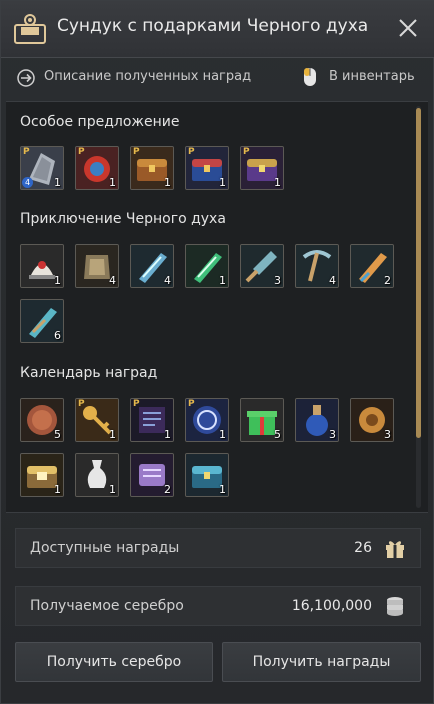 The height and width of the screenshot is (704, 434). I want to click on blue-emblem-slot: P1, so click(207, 420).